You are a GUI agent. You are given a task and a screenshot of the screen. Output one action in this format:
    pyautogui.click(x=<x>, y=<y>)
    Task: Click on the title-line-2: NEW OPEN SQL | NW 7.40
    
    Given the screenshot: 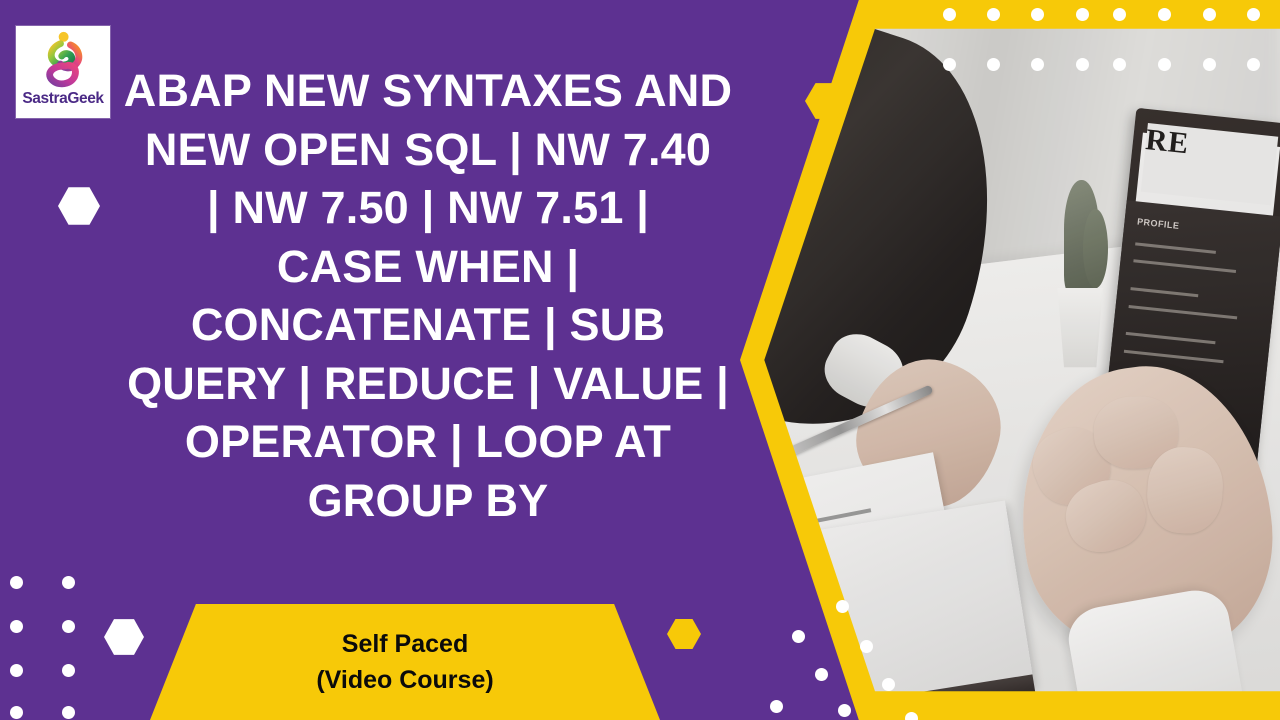 What is the action you would take?
    pyautogui.click(x=428, y=149)
    